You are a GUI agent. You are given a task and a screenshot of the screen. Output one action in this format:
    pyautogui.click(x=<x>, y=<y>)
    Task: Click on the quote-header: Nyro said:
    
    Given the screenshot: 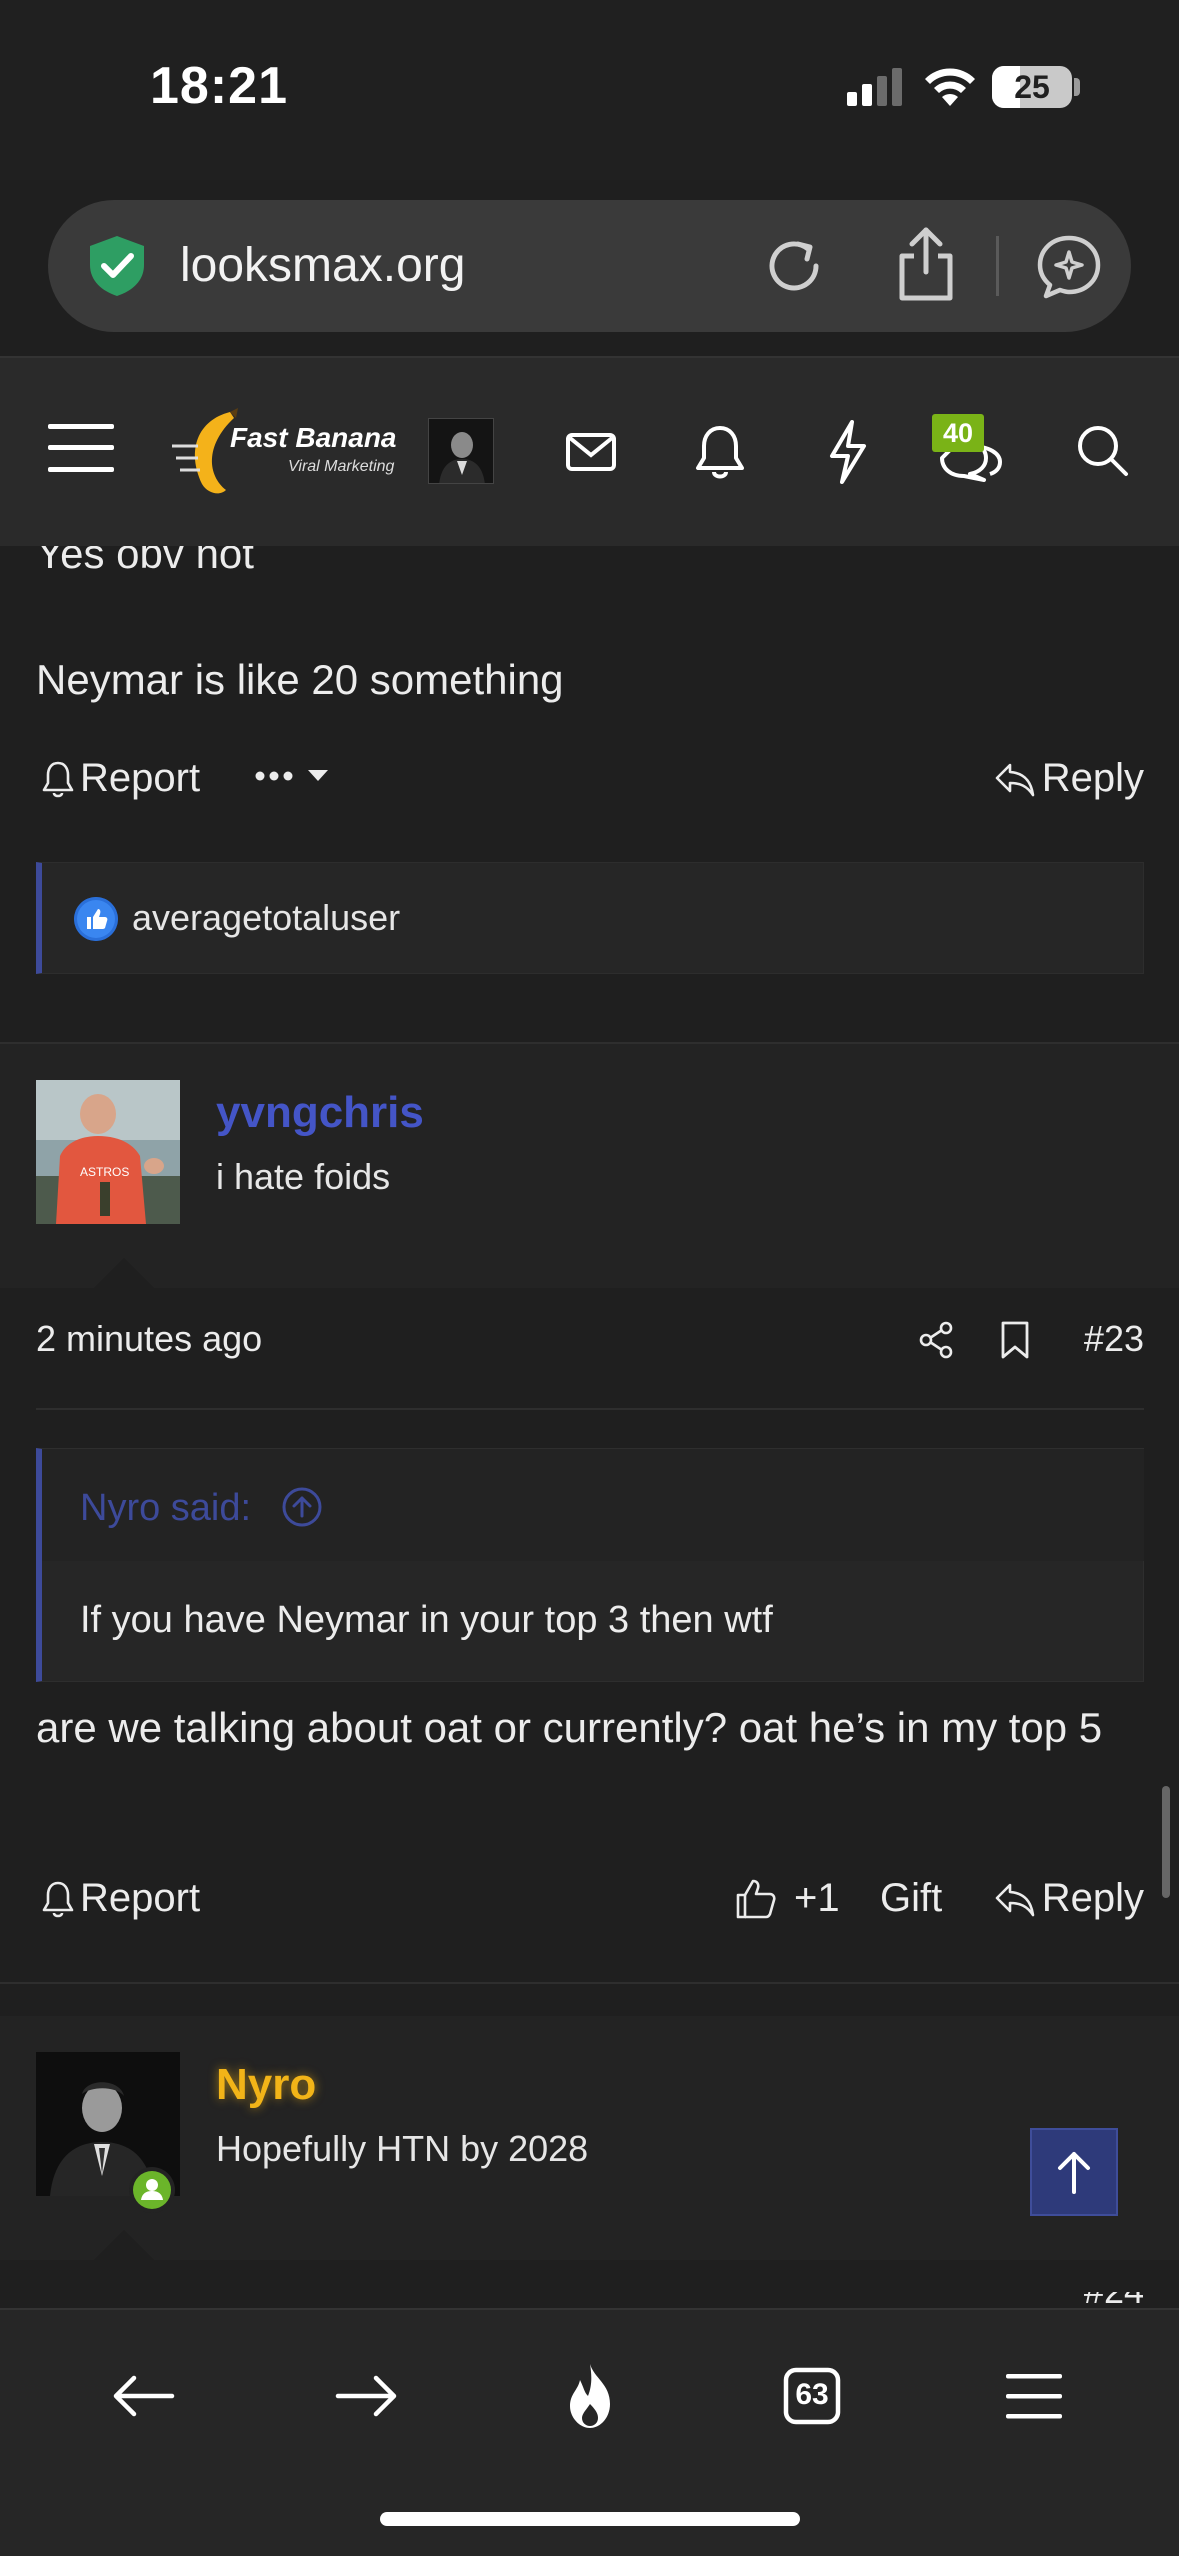 What is the action you would take?
    pyautogui.click(x=593, y=1505)
    